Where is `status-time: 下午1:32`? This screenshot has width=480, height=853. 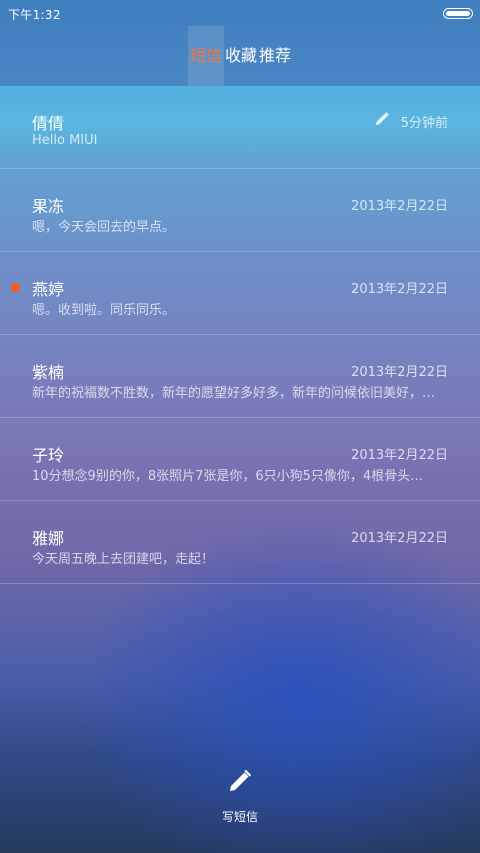 status-time: 下午1:32 is located at coordinates (34, 15).